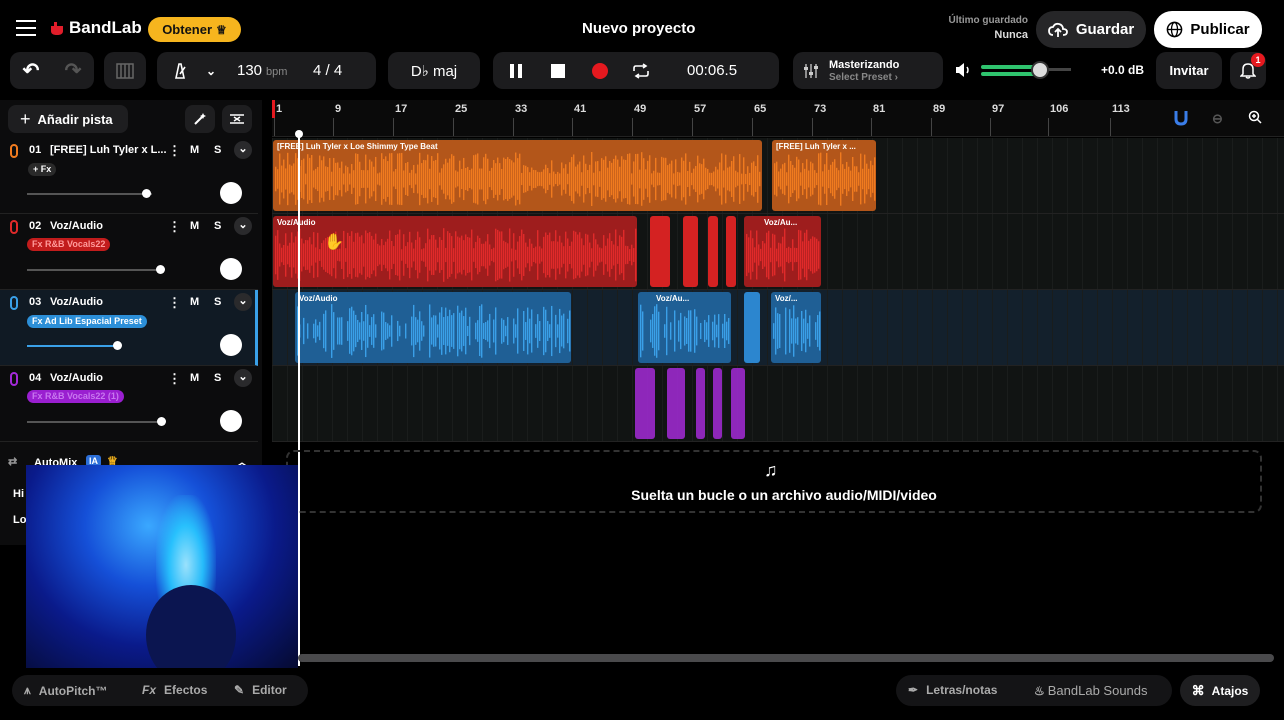 Image resolution: width=1284 pixels, height=720 pixels. I want to click on shortcuts-button: ⌘ Atajos, so click(1220, 690).